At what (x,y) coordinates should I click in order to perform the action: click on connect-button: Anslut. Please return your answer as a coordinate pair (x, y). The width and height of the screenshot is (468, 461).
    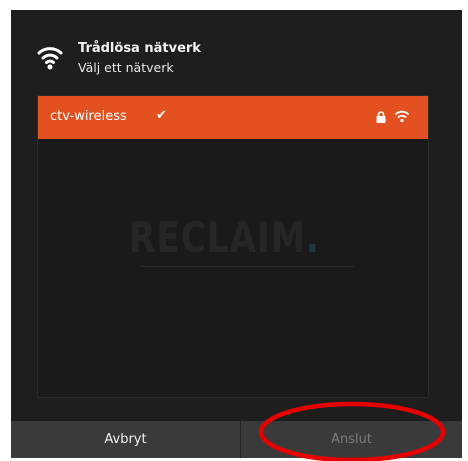
    Looking at the image, I should click on (351, 439).